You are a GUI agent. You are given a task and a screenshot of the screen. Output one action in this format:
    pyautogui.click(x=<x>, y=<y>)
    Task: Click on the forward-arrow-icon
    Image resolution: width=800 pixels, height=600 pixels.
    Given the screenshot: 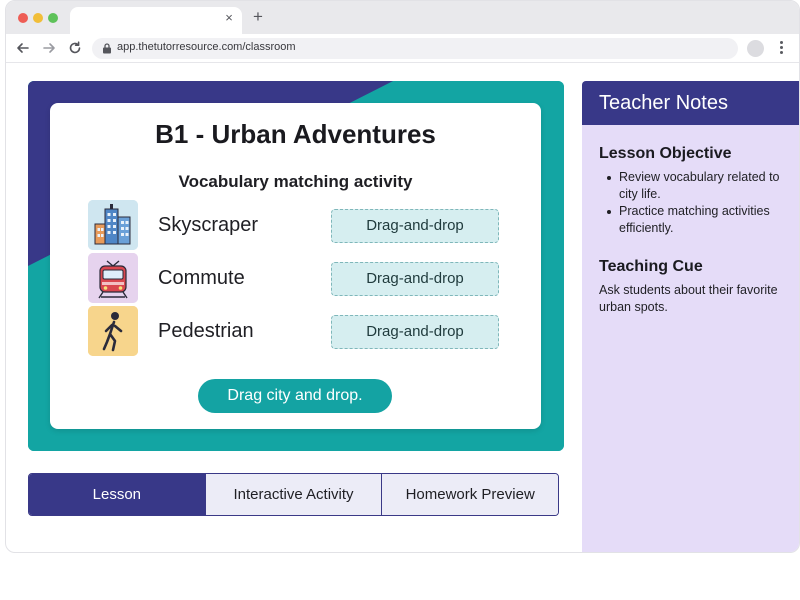 What is the action you would take?
    pyautogui.click(x=49, y=48)
    